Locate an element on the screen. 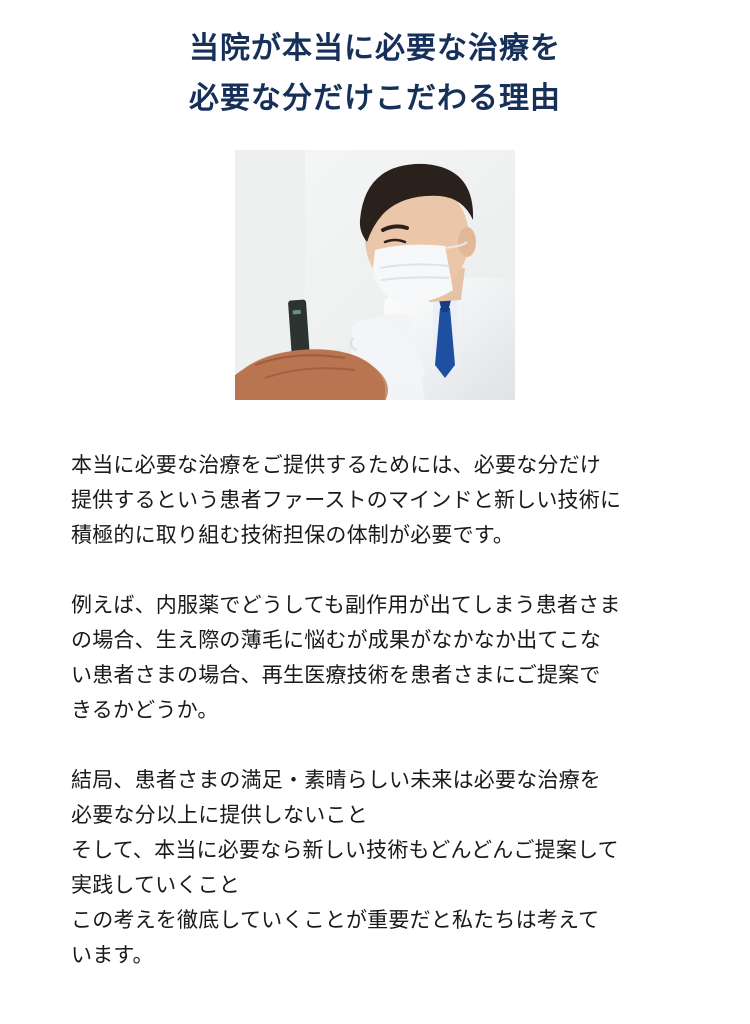 The image size is (750, 1024). paragraph-line: います。 is located at coordinates (112, 955).